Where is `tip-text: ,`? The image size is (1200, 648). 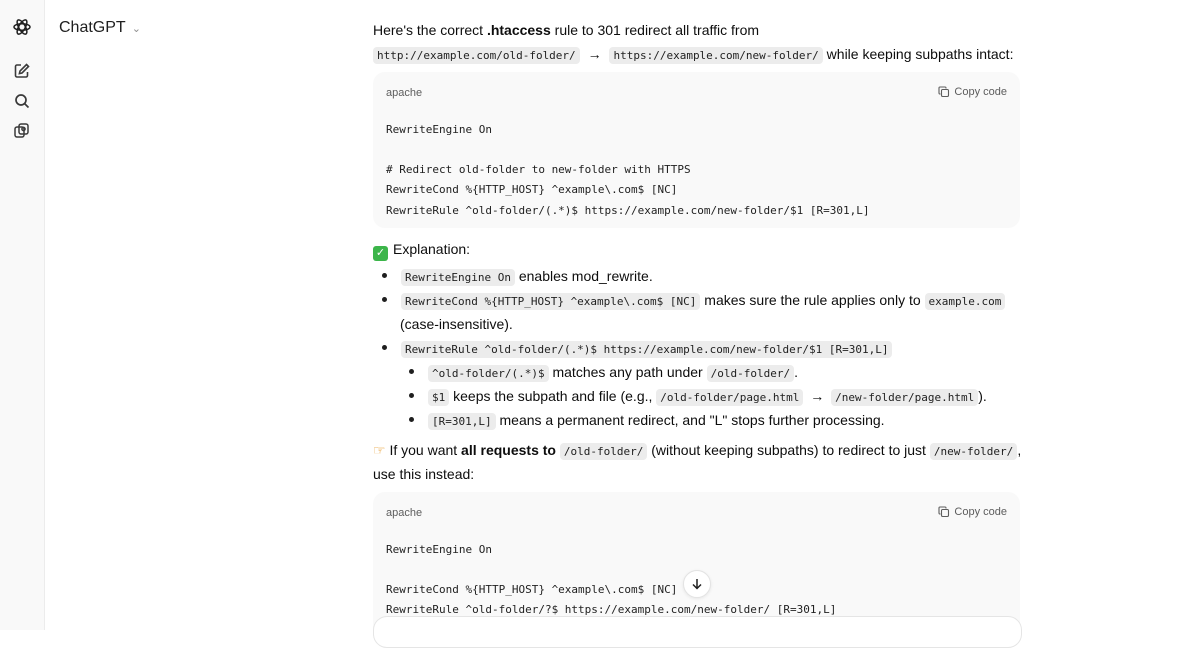
tip-text: , is located at coordinates (1019, 450).